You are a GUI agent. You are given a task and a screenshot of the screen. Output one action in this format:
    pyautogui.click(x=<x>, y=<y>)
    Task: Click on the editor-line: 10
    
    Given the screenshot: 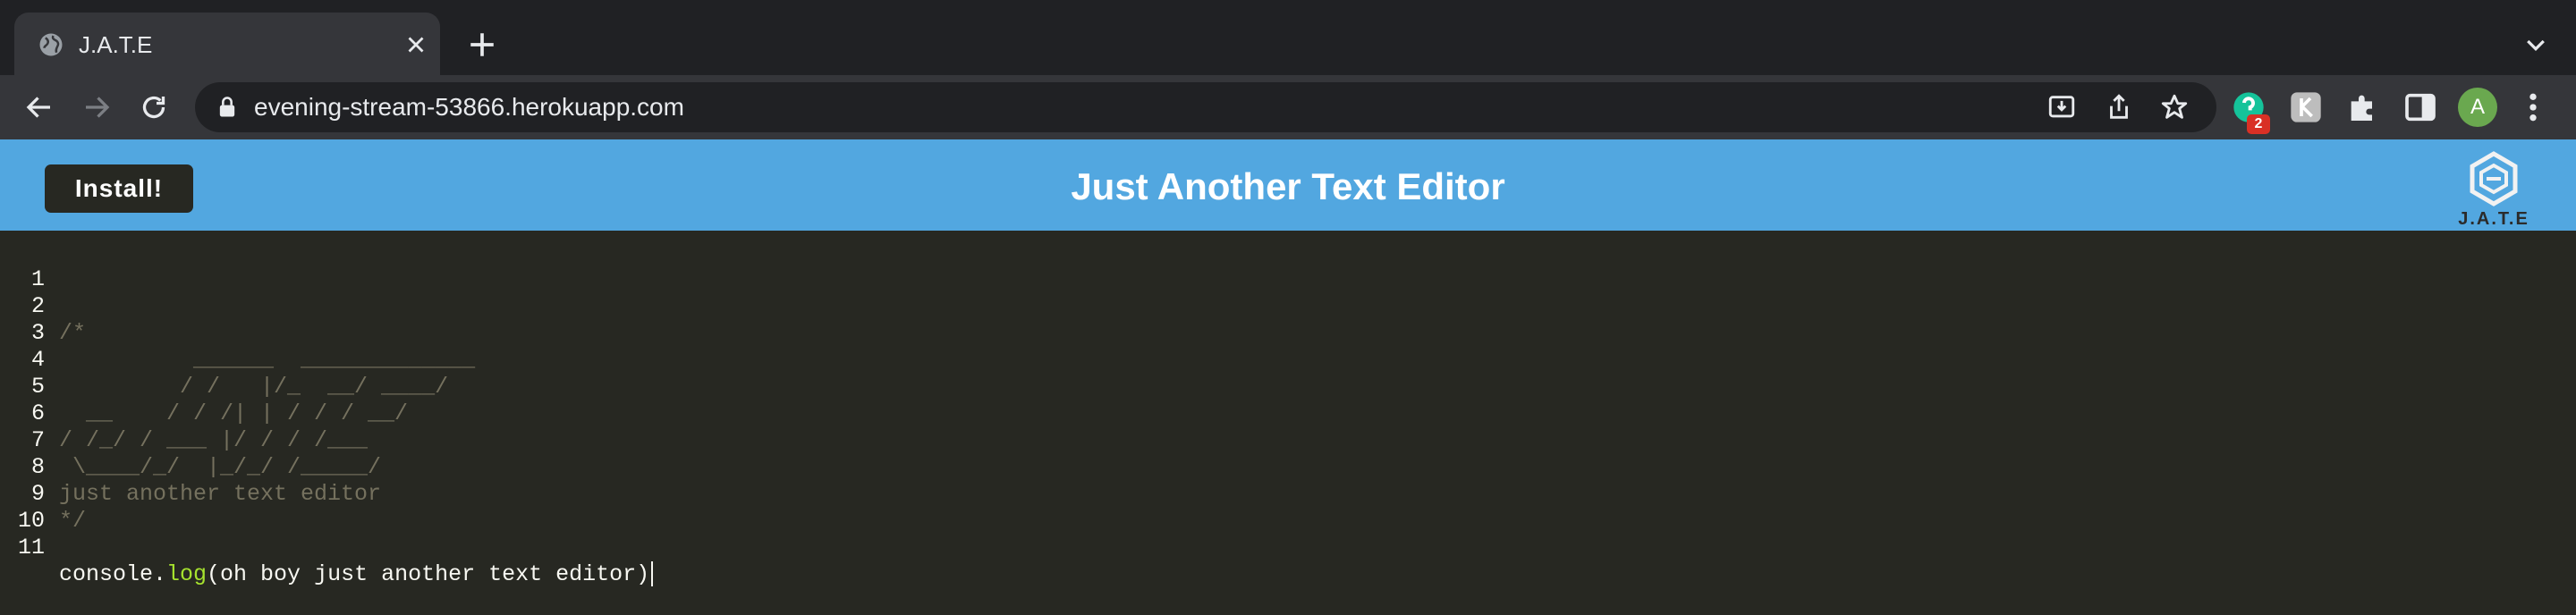 What is the action you would take?
    pyautogui.click(x=27, y=507)
    